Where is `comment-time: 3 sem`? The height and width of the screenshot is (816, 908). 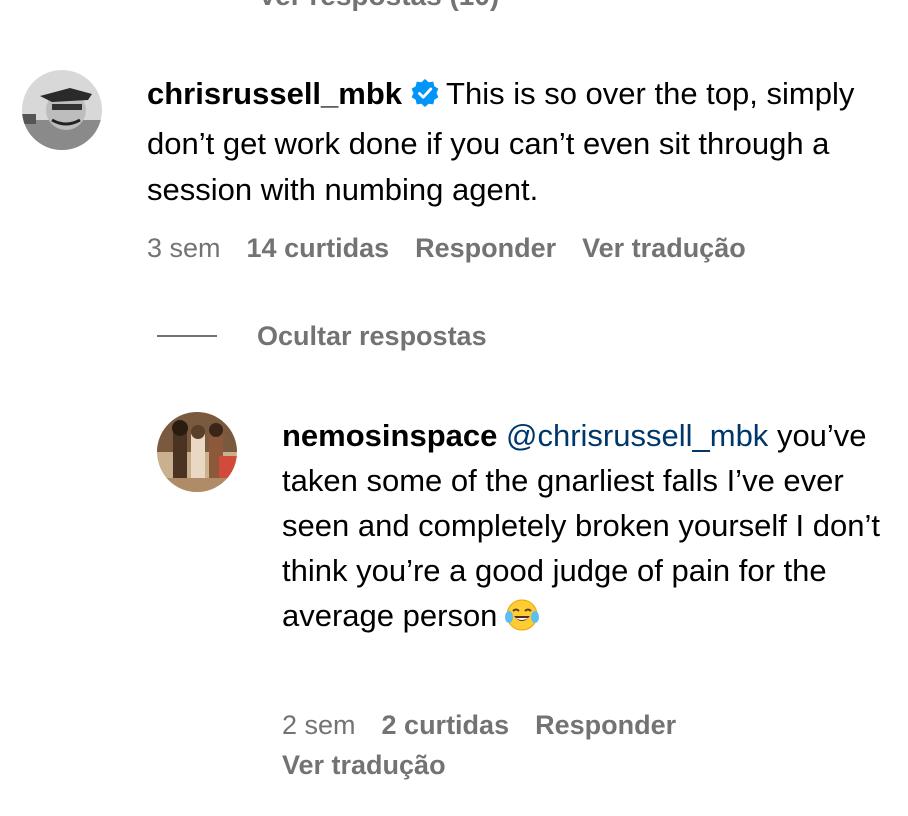
comment-time: 3 sem is located at coordinates (184, 248).